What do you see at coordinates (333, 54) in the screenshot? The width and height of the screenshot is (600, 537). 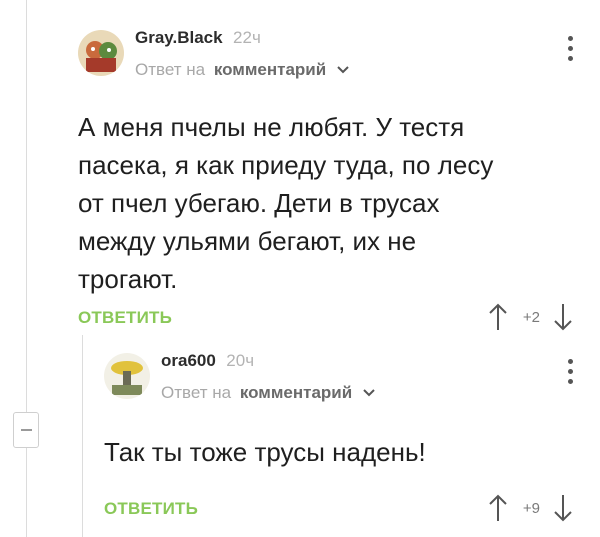 I see `comment-header: Gray.Black 22ч Ответ на комментарий` at bounding box center [333, 54].